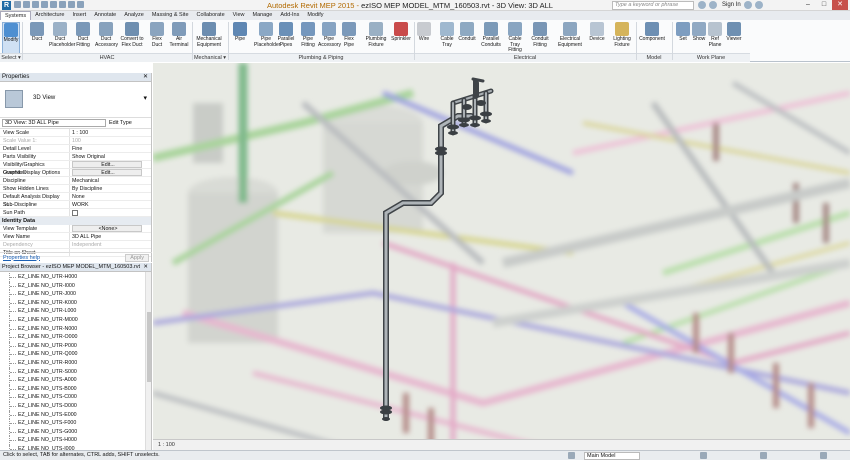 The image size is (850, 460). Describe the element at coordinates (54, 123) in the screenshot. I see `view-filter-dropdown: 3D View: 3D ALL Pipe` at that location.